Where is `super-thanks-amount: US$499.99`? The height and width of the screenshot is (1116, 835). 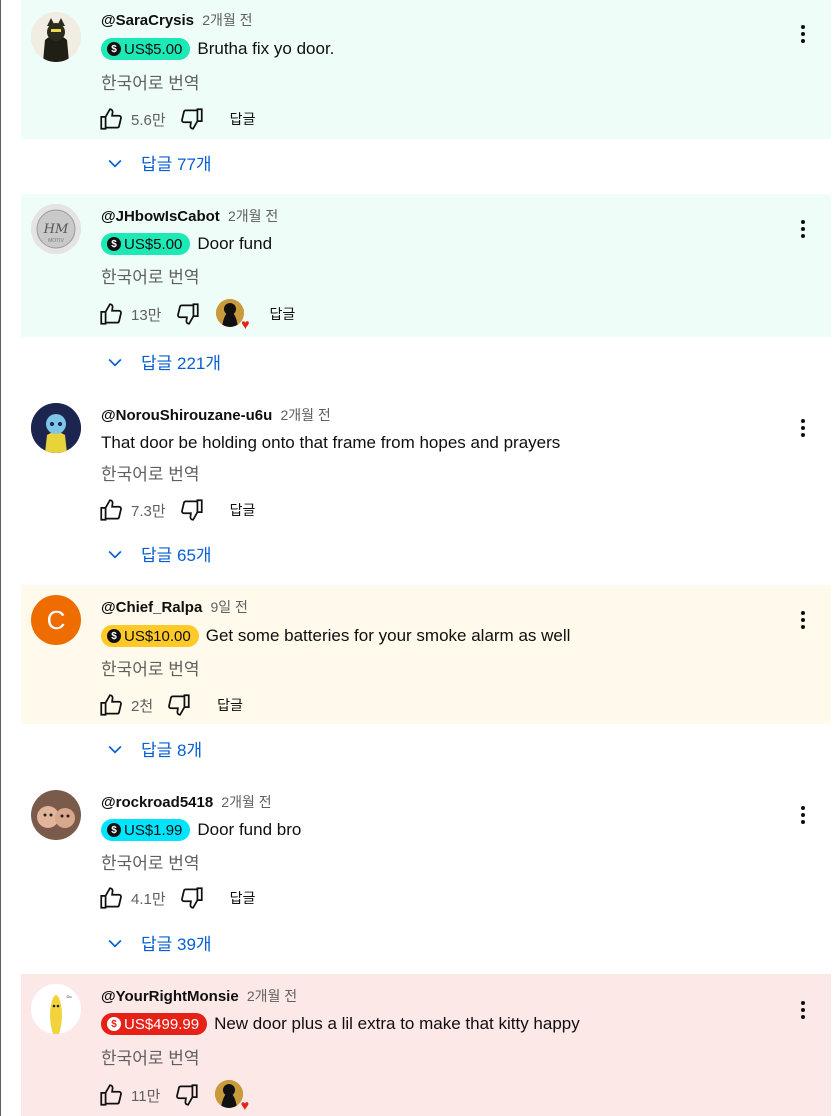
super-thanks-amount: US$499.99 is located at coordinates (162, 1024).